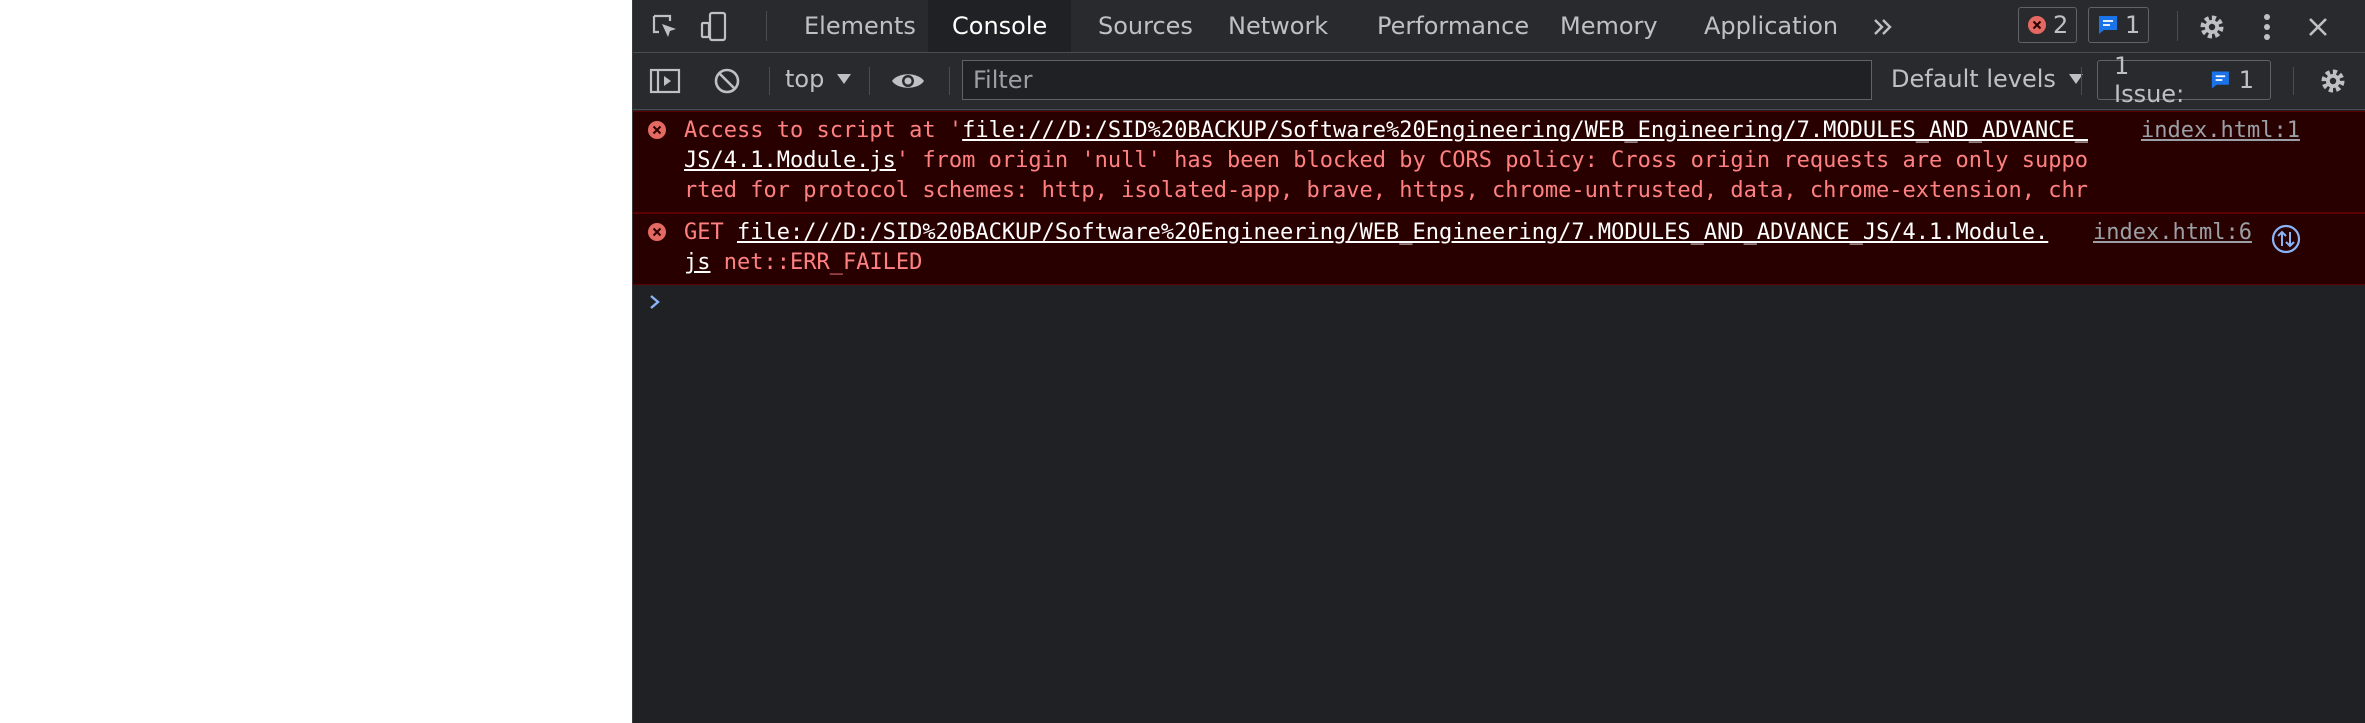  What do you see at coordinates (2133, 25) in the screenshot?
I see `message-count: 1` at bounding box center [2133, 25].